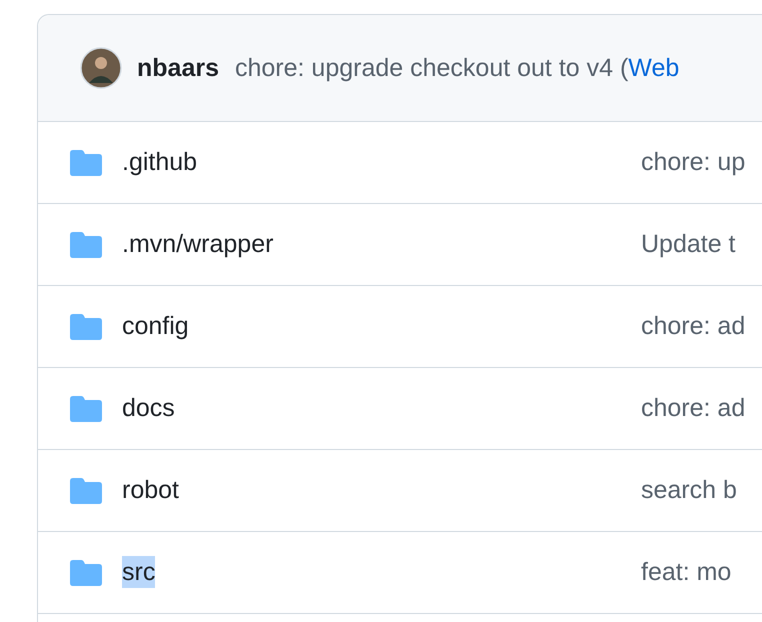 Image resolution: width=762 pixels, height=622 pixels. What do you see at coordinates (457, 68) in the screenshot?
I see `commit-message: chore: upgrade checkout out to v4 (Web` at bounding box center [457, 68].